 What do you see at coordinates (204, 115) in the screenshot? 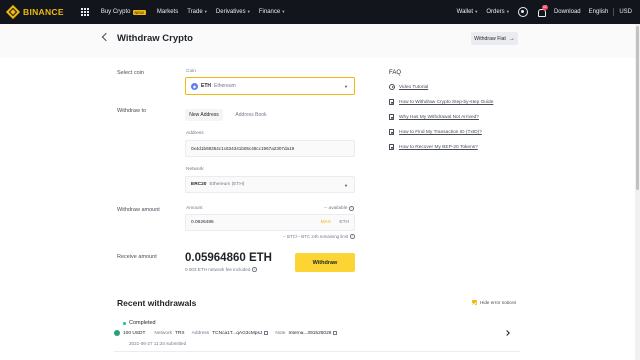
I see `tab-new-address: New Address` at bounding box center [204, 115].